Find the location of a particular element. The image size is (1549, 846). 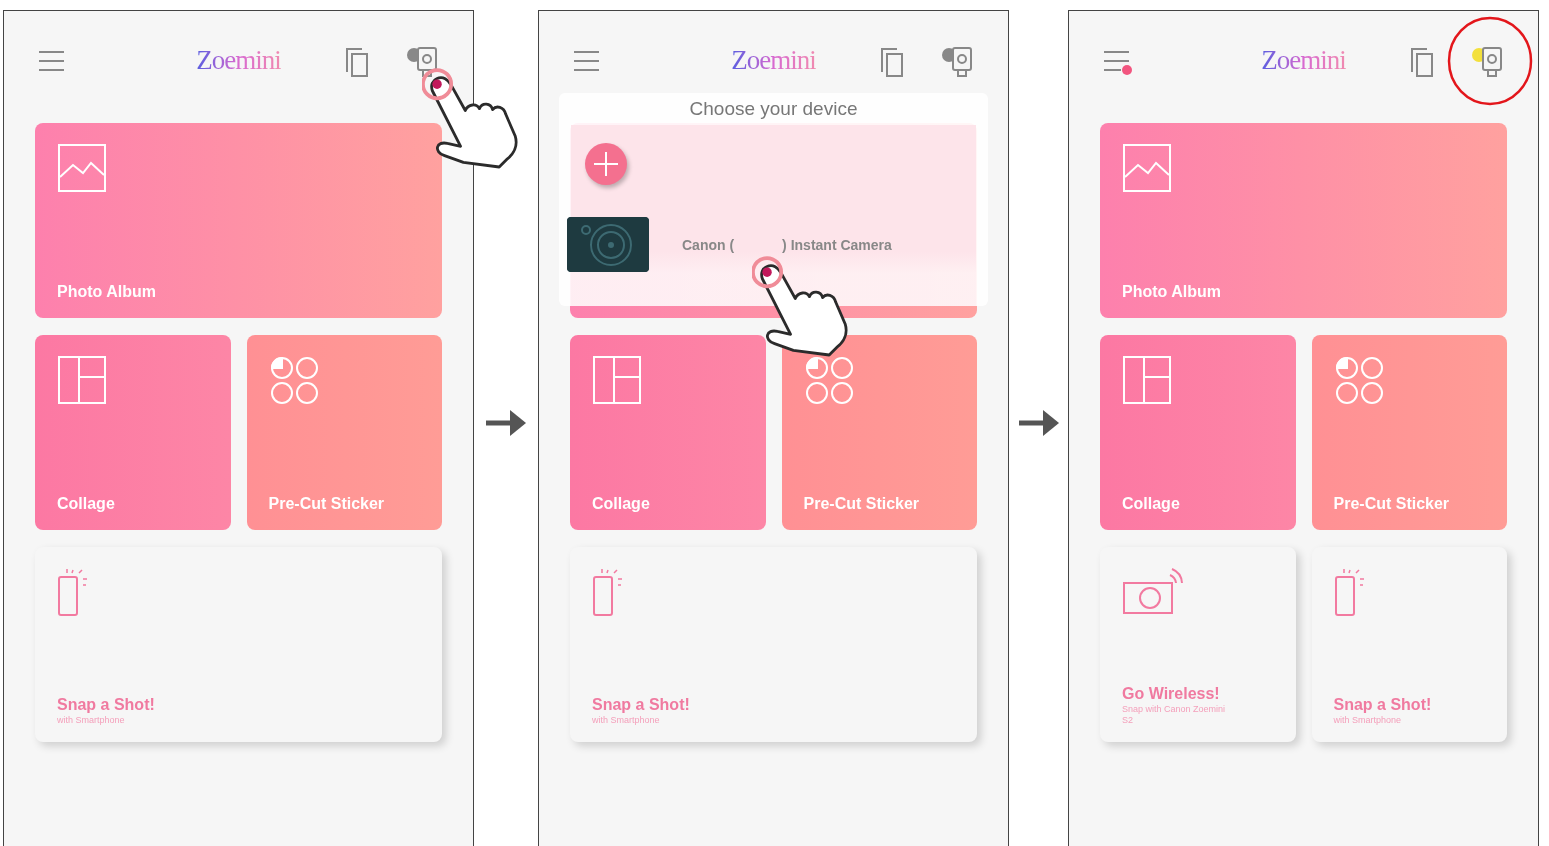

camera-thumbnail-icon is located at coordinates (608, 244).